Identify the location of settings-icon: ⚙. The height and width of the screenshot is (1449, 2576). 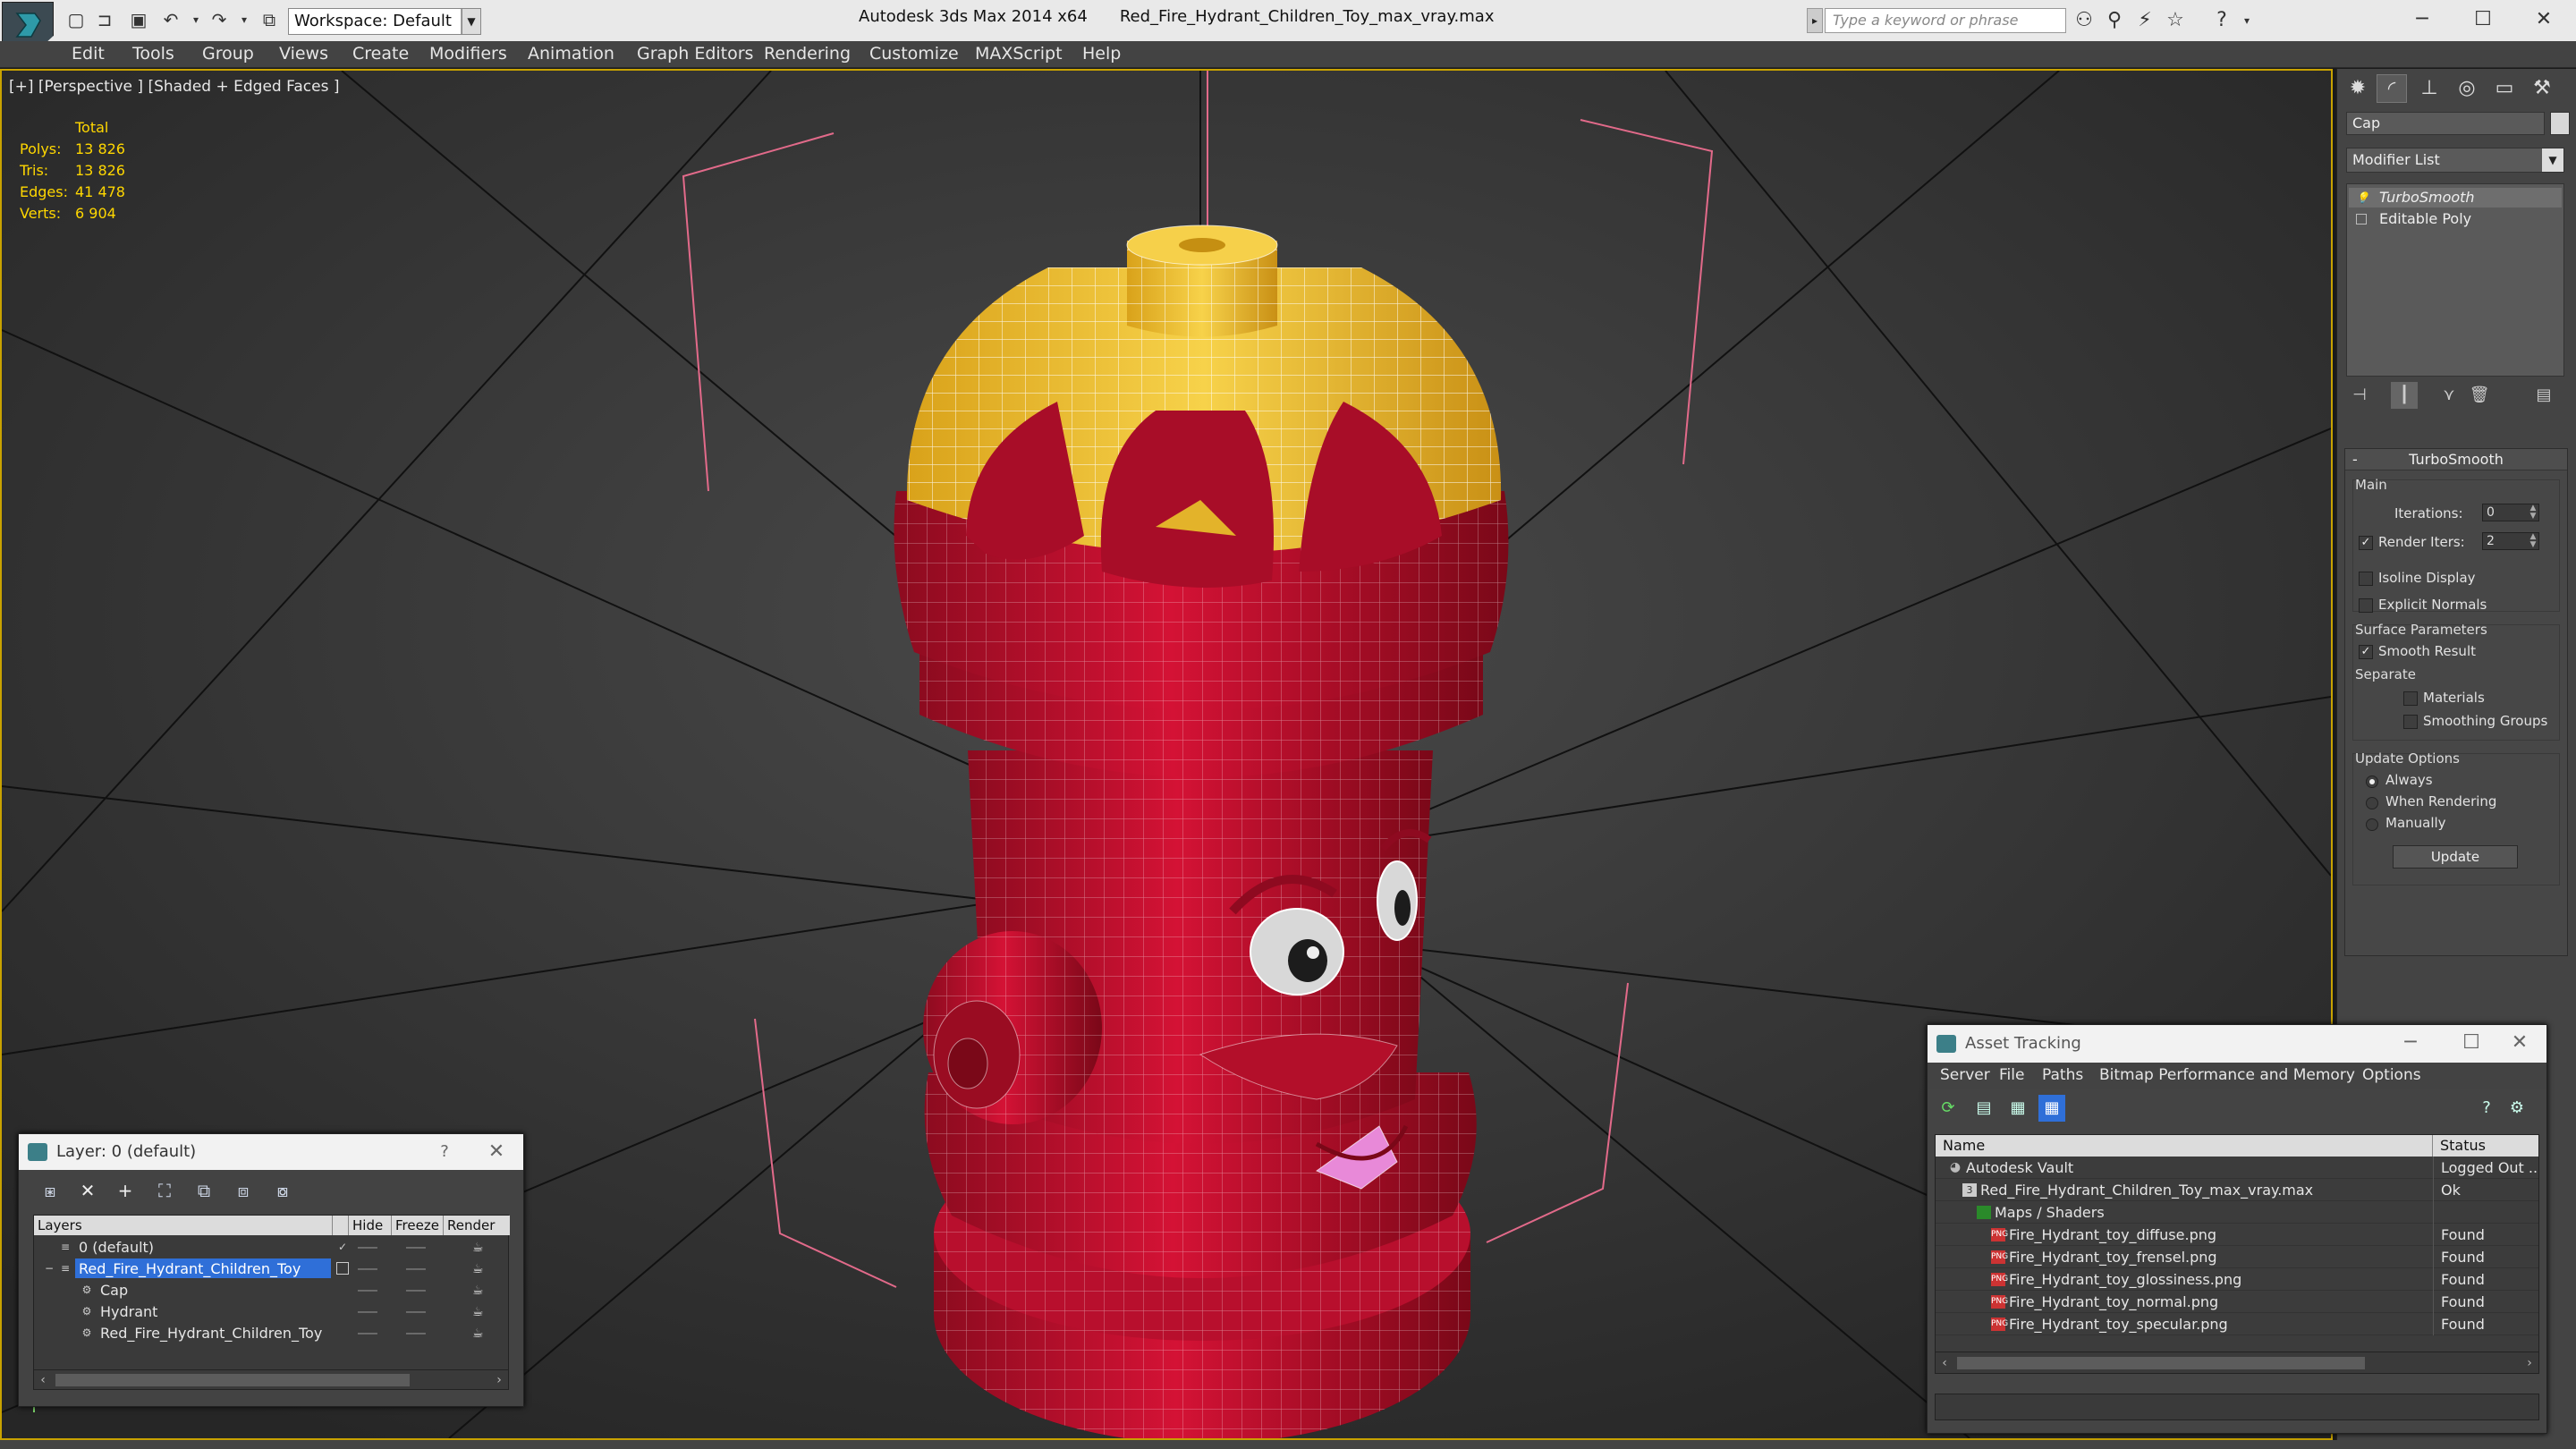
(2517, 1108).